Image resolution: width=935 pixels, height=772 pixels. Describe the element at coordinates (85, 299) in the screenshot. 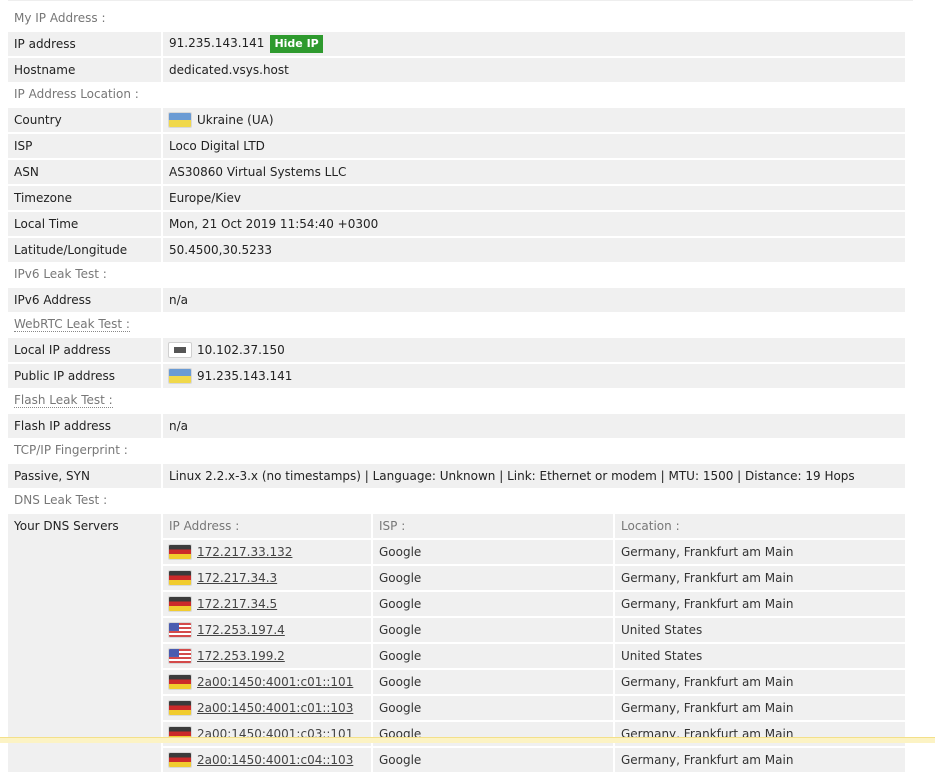

I see `row-label: IPv6 Address` at that location.